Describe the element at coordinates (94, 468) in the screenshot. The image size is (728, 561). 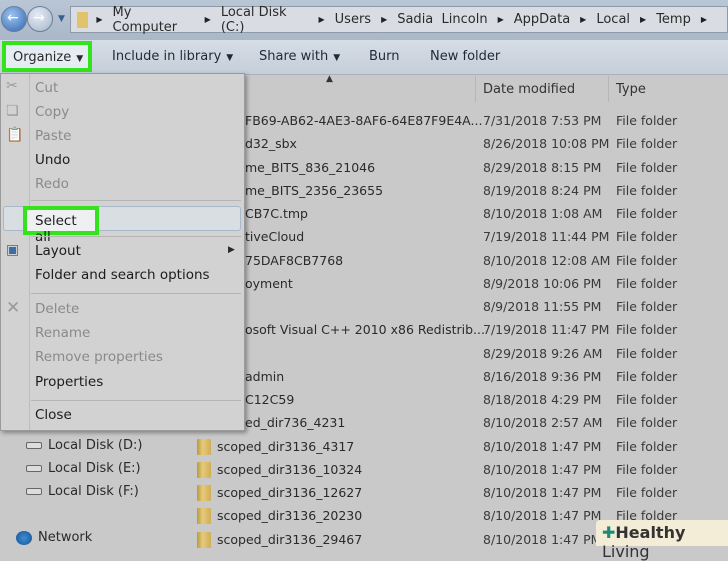
I see `nav-label: Local Disk (E:)` at that location.